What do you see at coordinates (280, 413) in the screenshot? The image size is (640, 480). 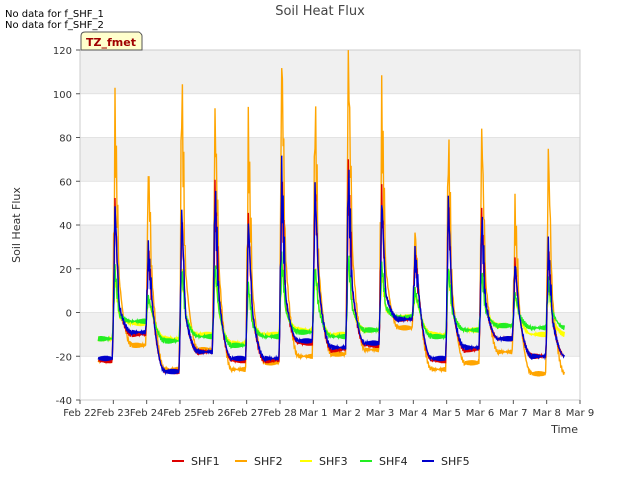 I see `x-tick-label: Feb 28` at bounding box center [280, 413].